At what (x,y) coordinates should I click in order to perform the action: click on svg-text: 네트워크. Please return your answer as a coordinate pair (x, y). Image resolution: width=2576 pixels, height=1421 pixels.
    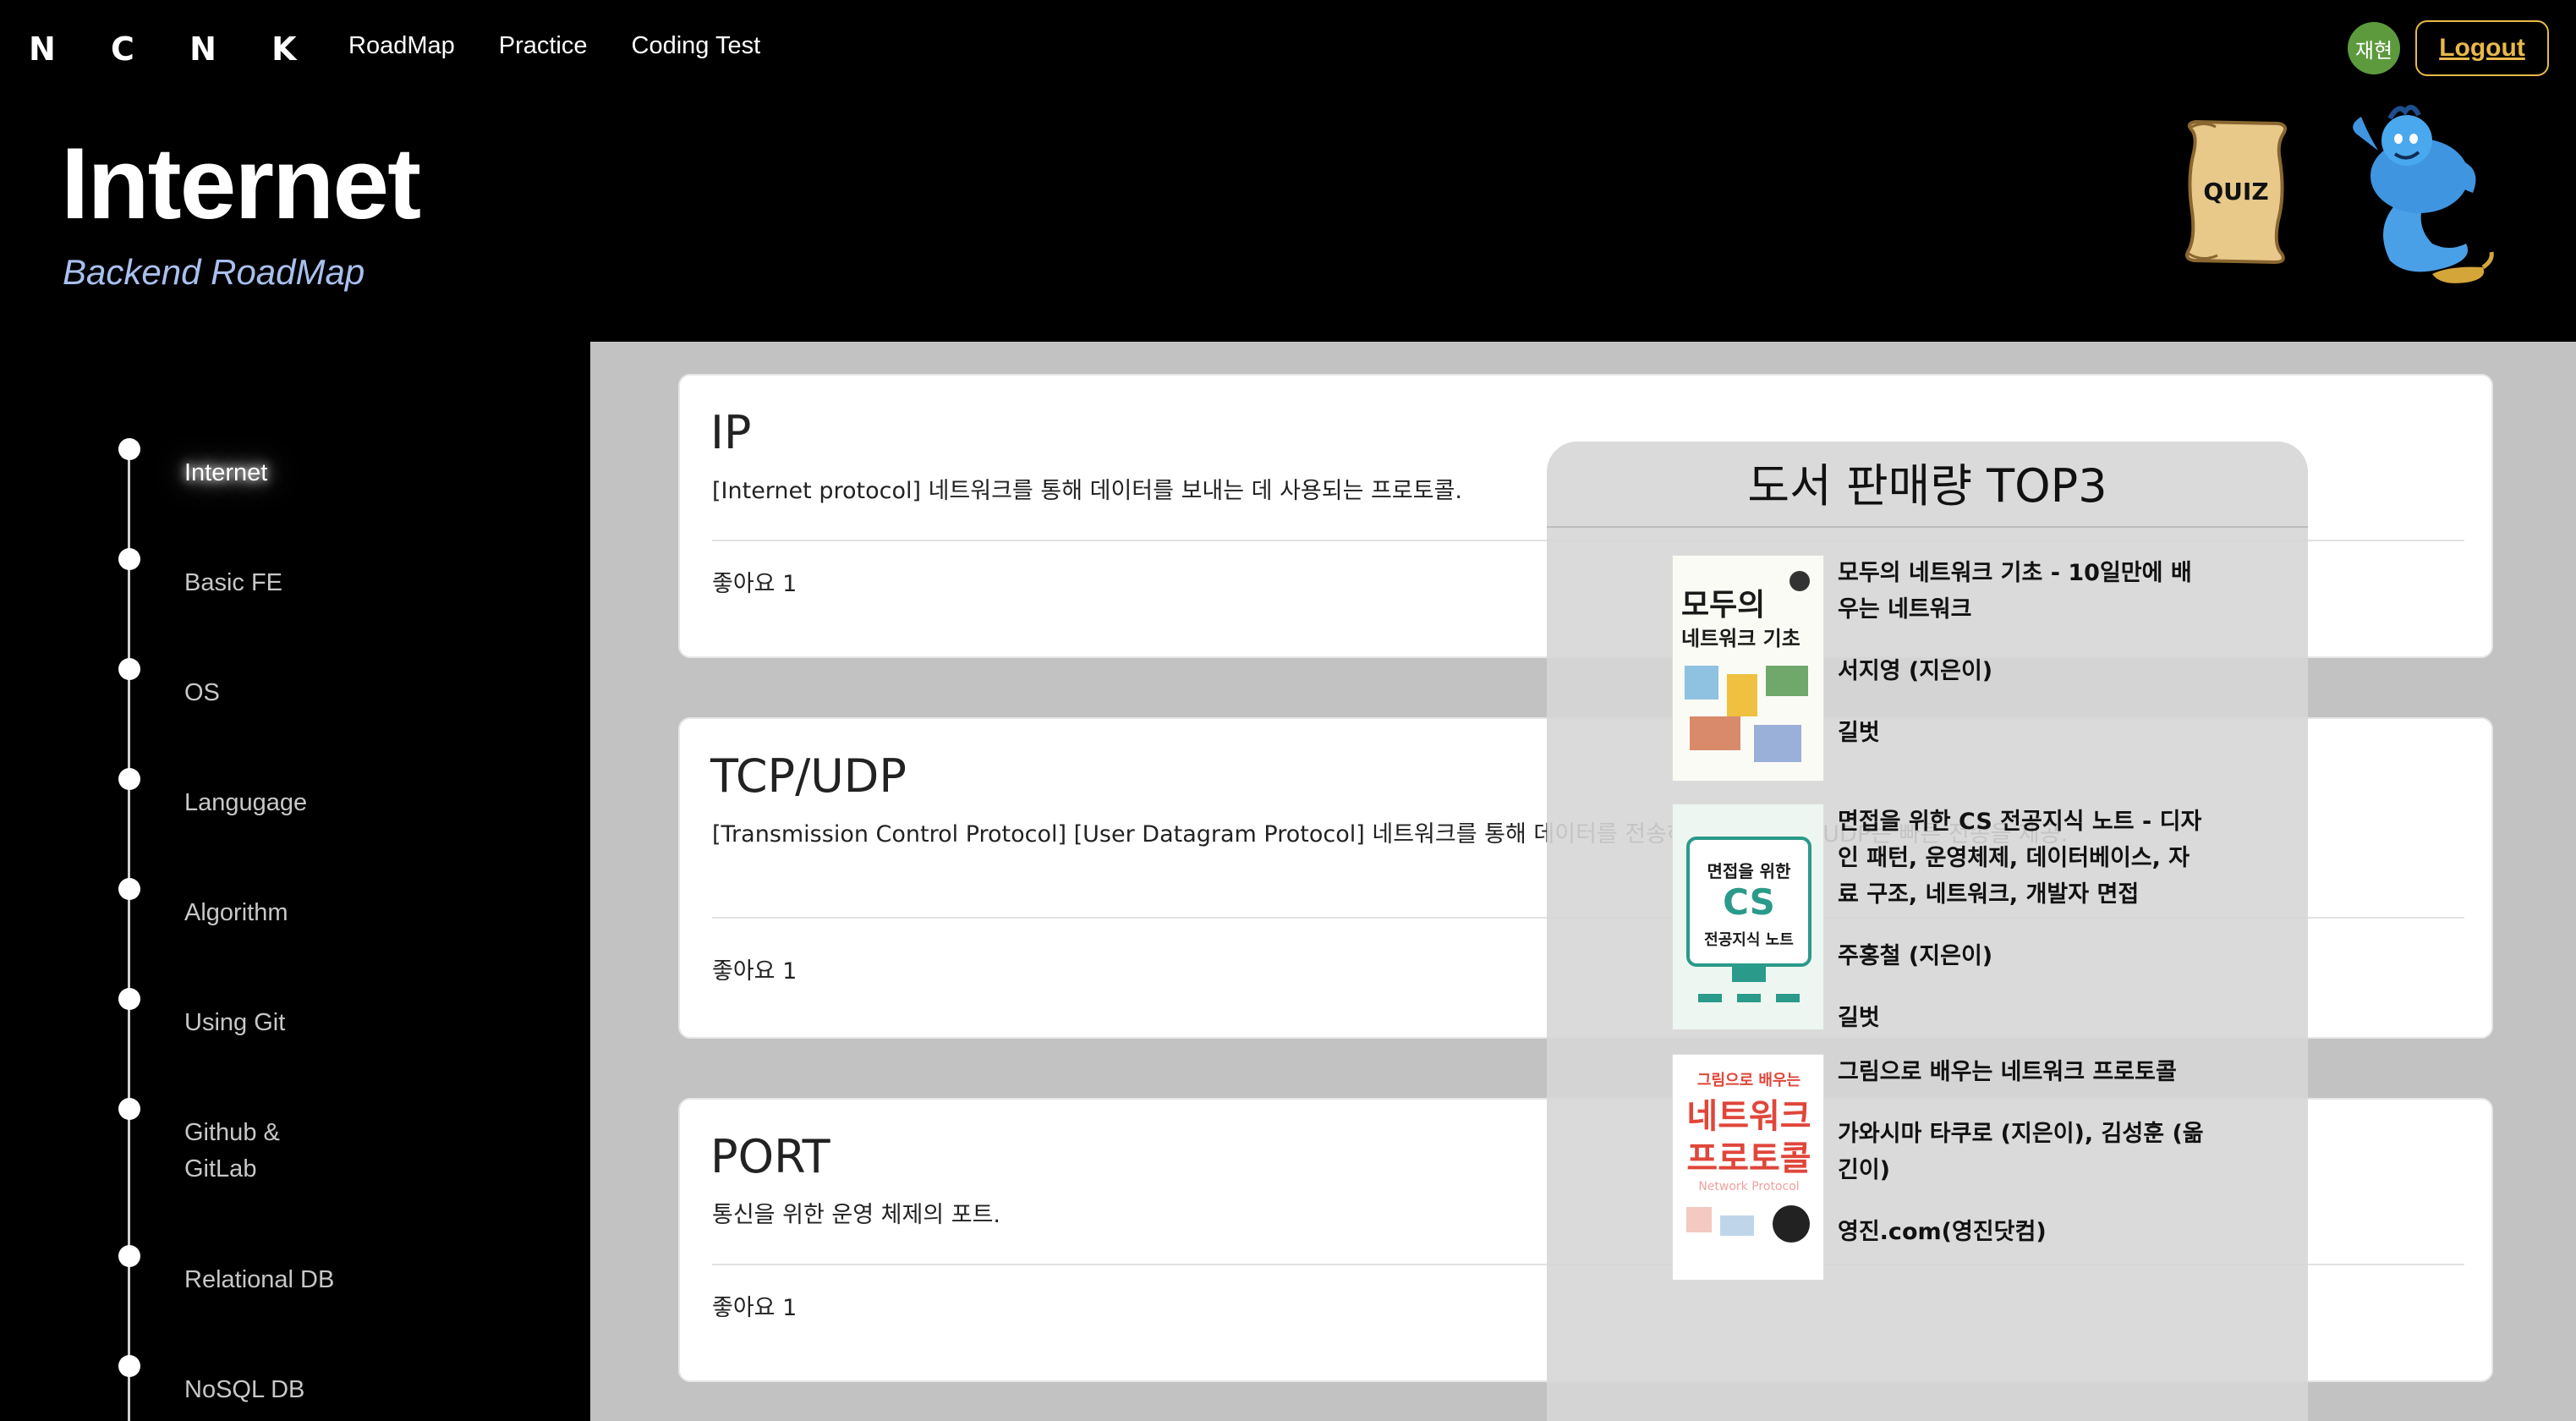
    Looking at the image, I should click on (1748, 1117).